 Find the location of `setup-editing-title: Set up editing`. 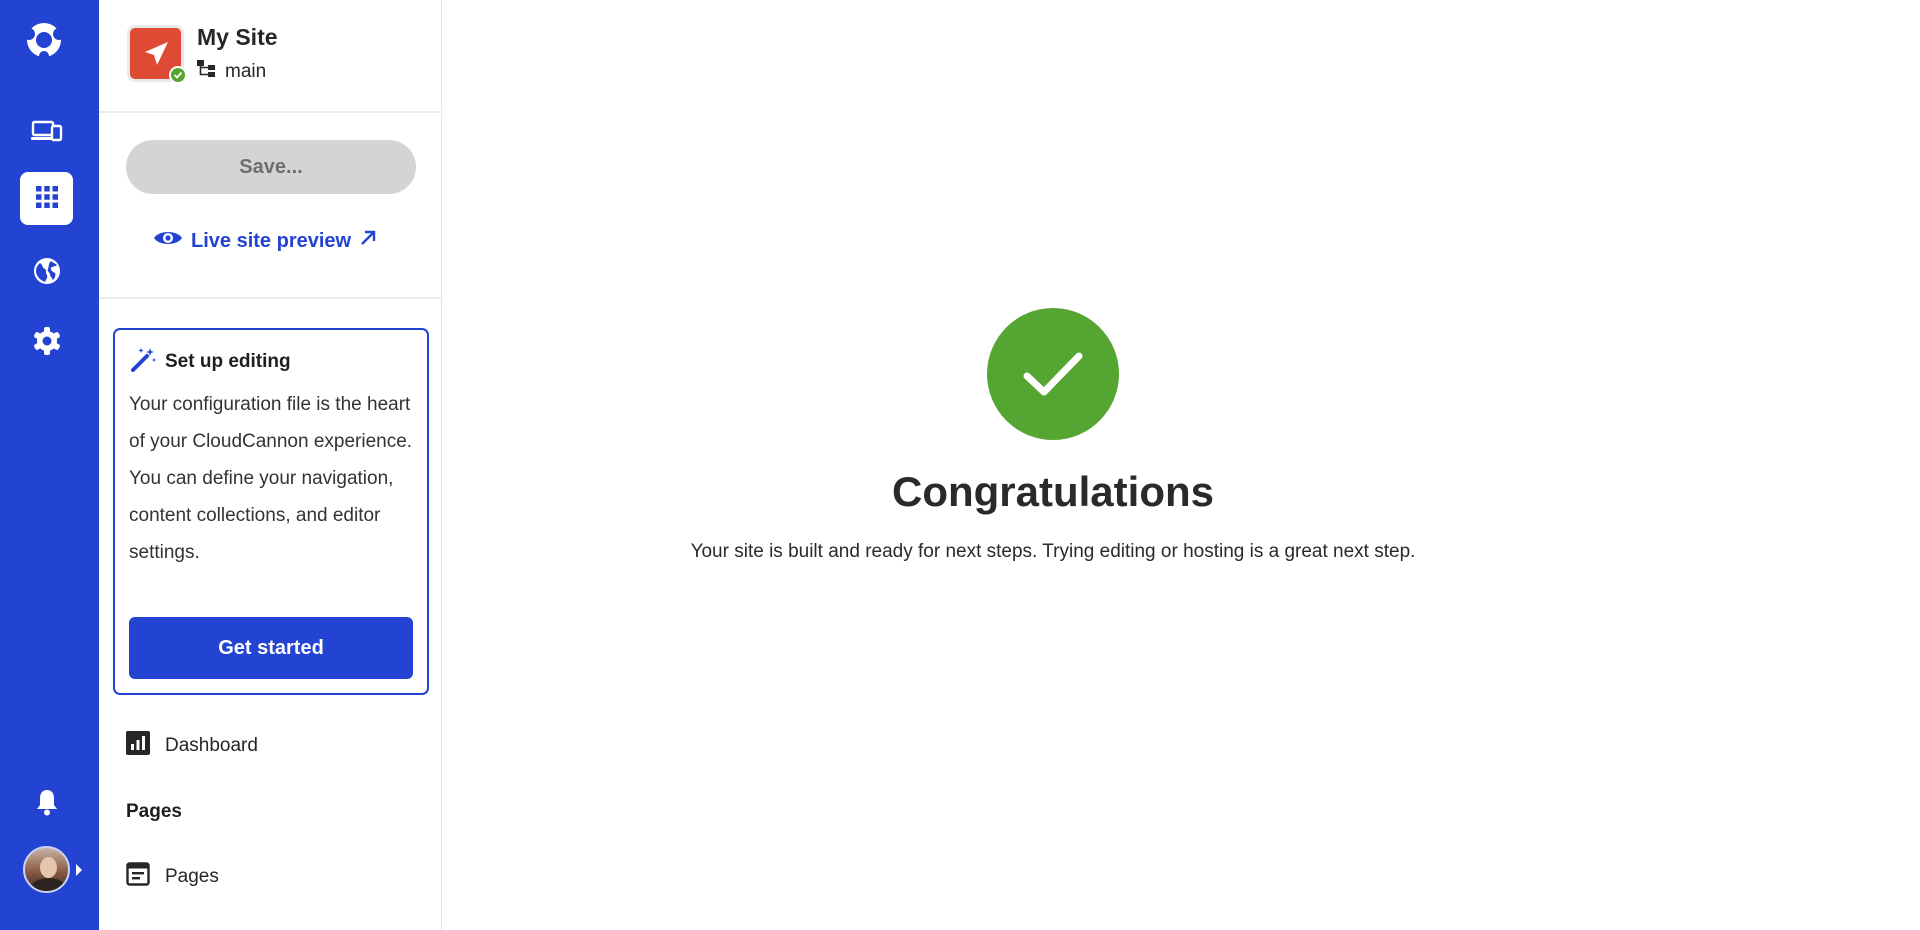

setup-editing-title: Set up editing is located at coordinates (211, 362).